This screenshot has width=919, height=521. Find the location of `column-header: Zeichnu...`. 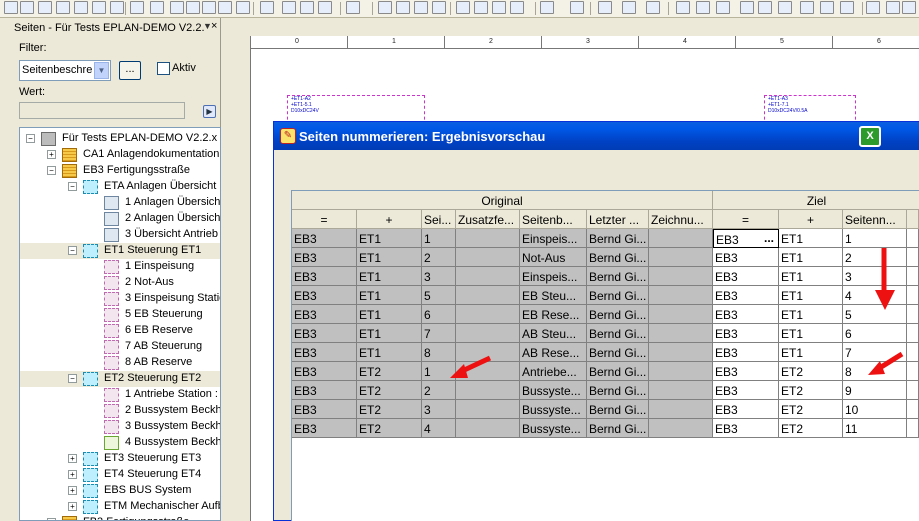

column-header: Zeichnu... is located at coordinates (681, 219).